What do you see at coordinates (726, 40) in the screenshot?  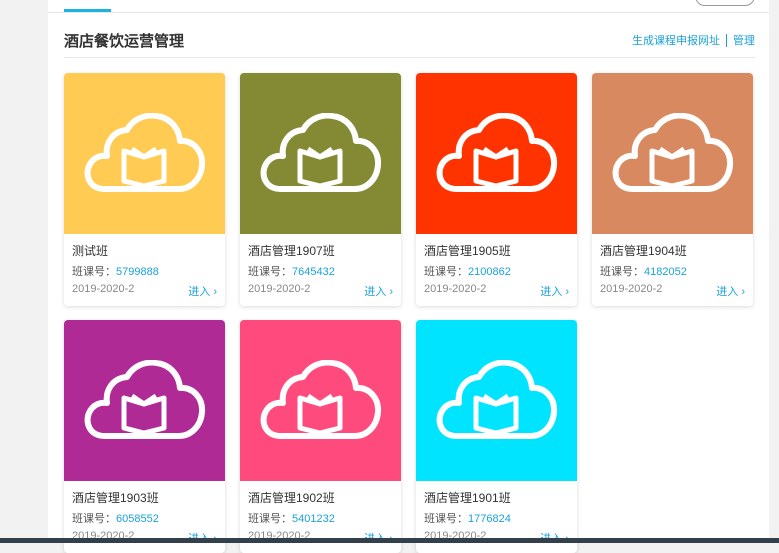 I see `link-separator` at bounding box center [726, 40].